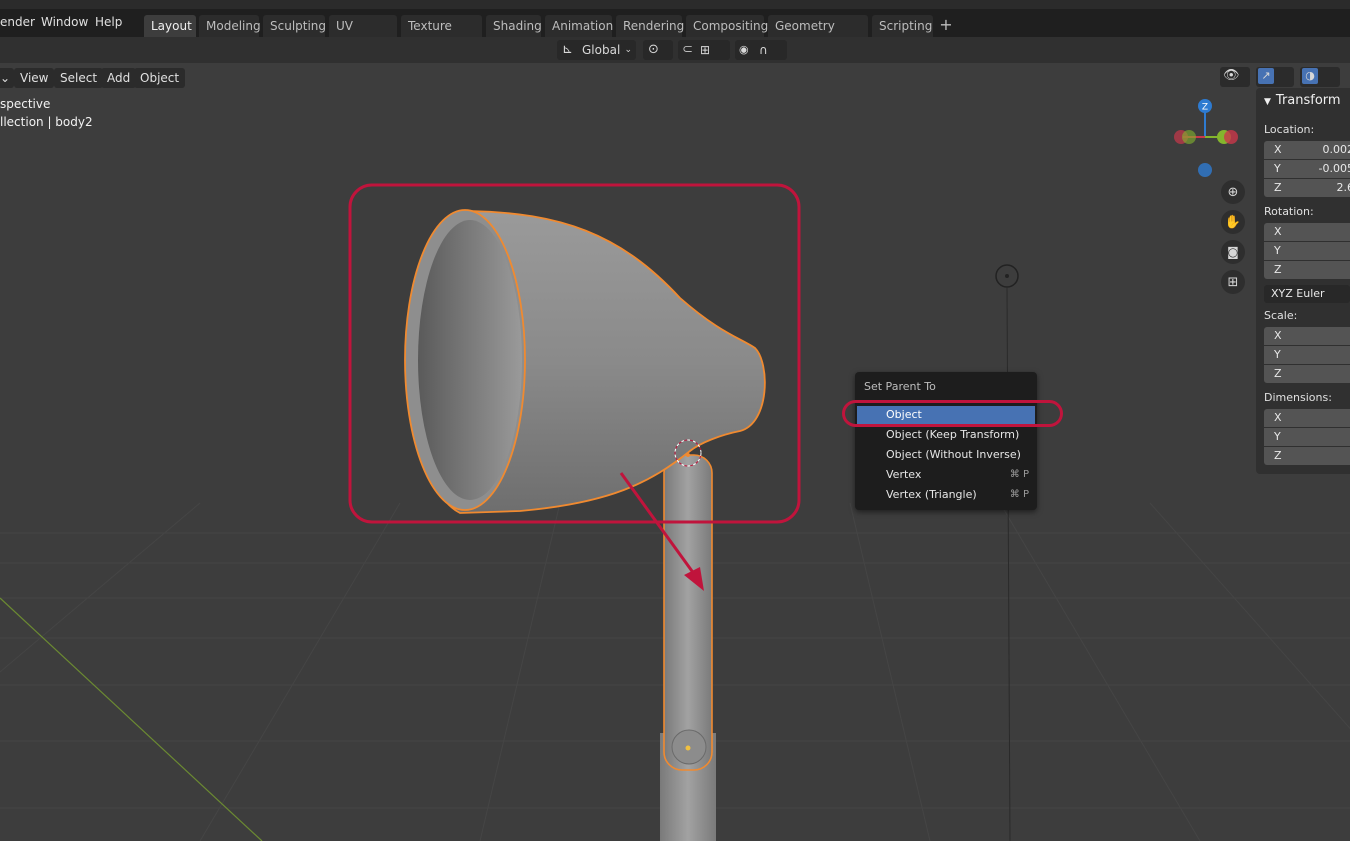 This screenshot has height=841, width=1350. Describe the element at coordinates (902, 26) in the screenshot. I see `tab-scripting: Scripting` at that location.